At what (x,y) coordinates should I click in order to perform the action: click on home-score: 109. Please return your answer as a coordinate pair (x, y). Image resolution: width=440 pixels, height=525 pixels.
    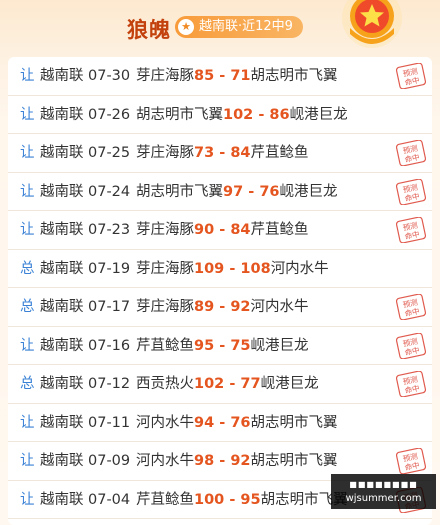
    Looking at the image, I should click on (209, 268).